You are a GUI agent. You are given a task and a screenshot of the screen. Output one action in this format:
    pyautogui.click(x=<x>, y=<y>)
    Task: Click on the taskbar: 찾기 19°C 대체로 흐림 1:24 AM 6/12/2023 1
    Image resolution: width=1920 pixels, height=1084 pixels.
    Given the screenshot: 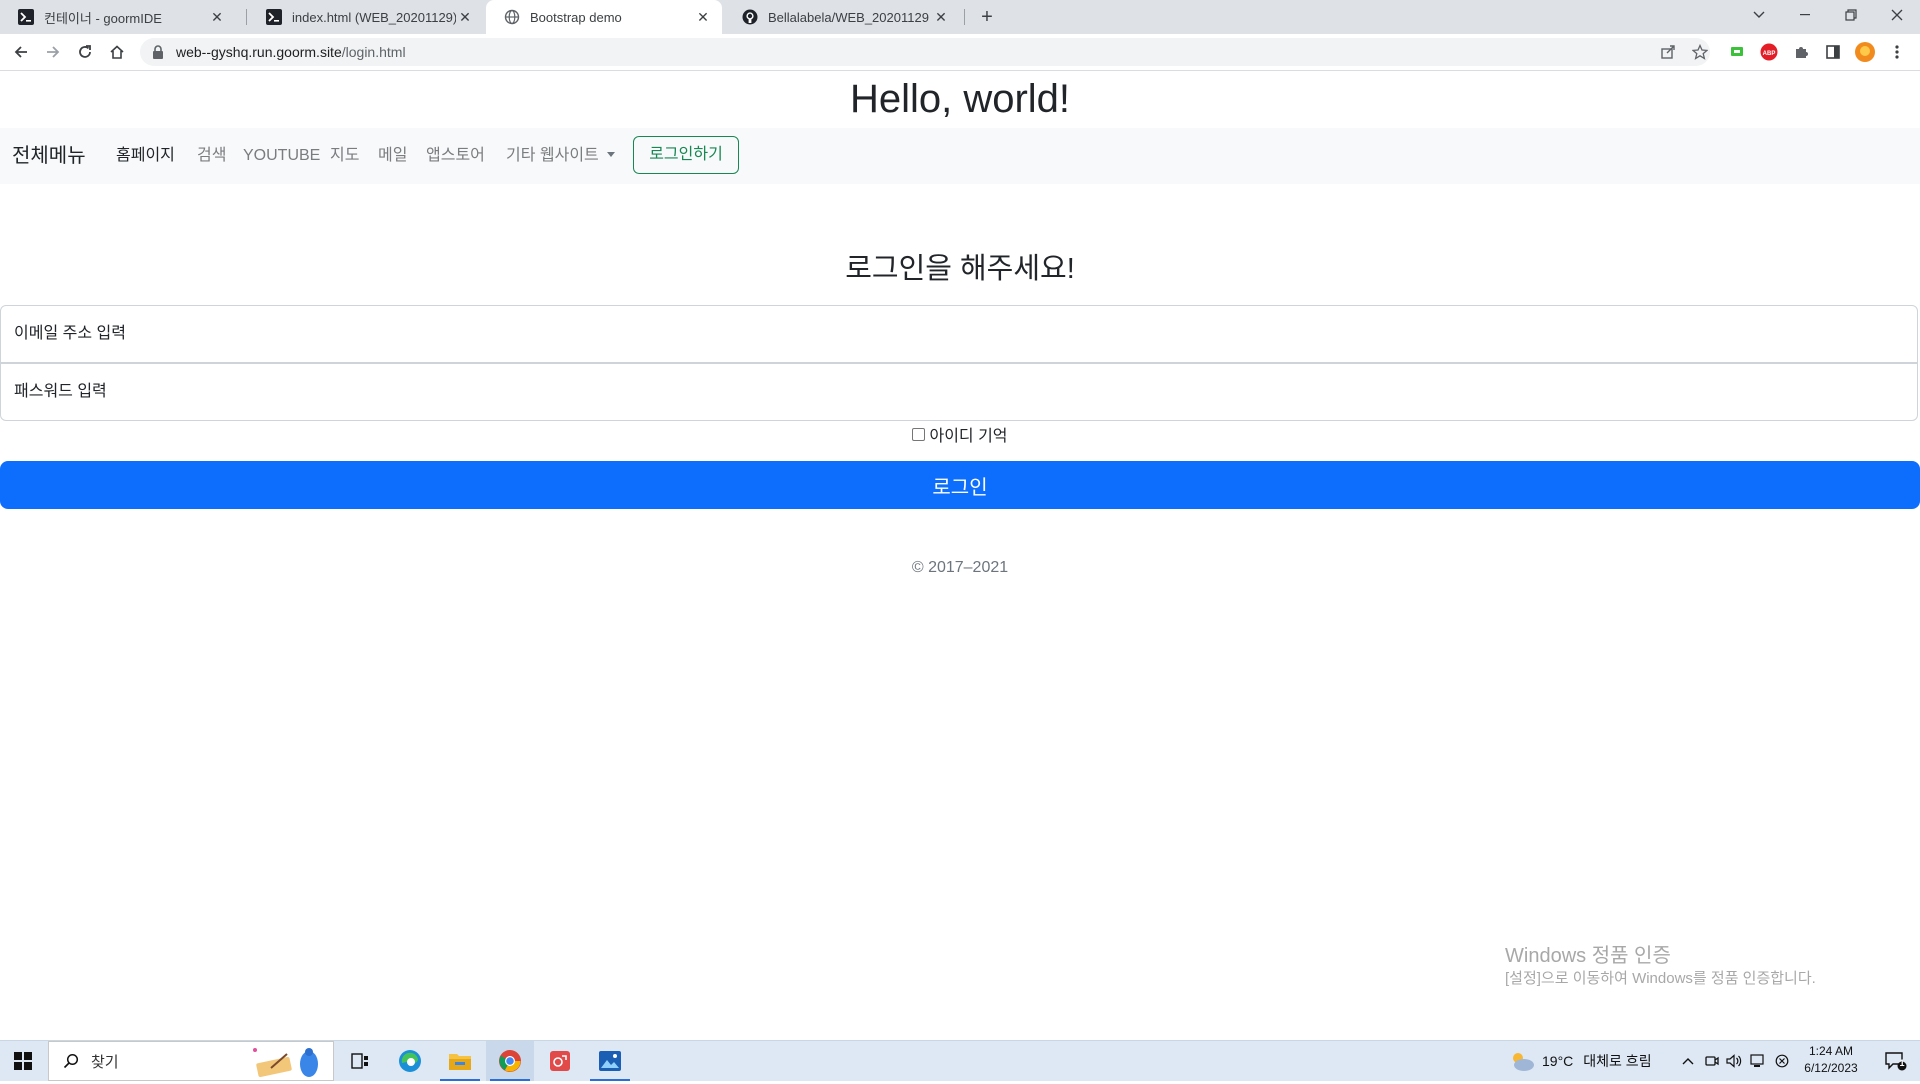 What is the action you would take?
    pyautogui.click(x=960, y=1060)
    